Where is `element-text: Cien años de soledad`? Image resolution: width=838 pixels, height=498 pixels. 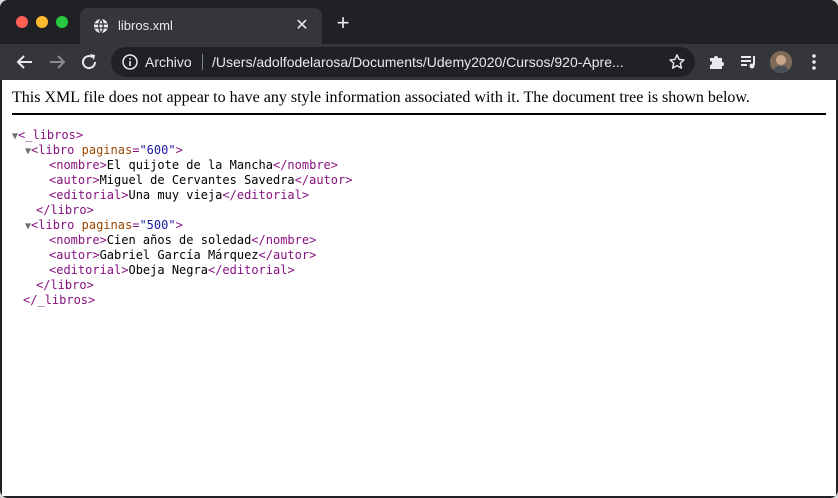
element-text: Cien años de soledad is located at coordinates (179, 240).